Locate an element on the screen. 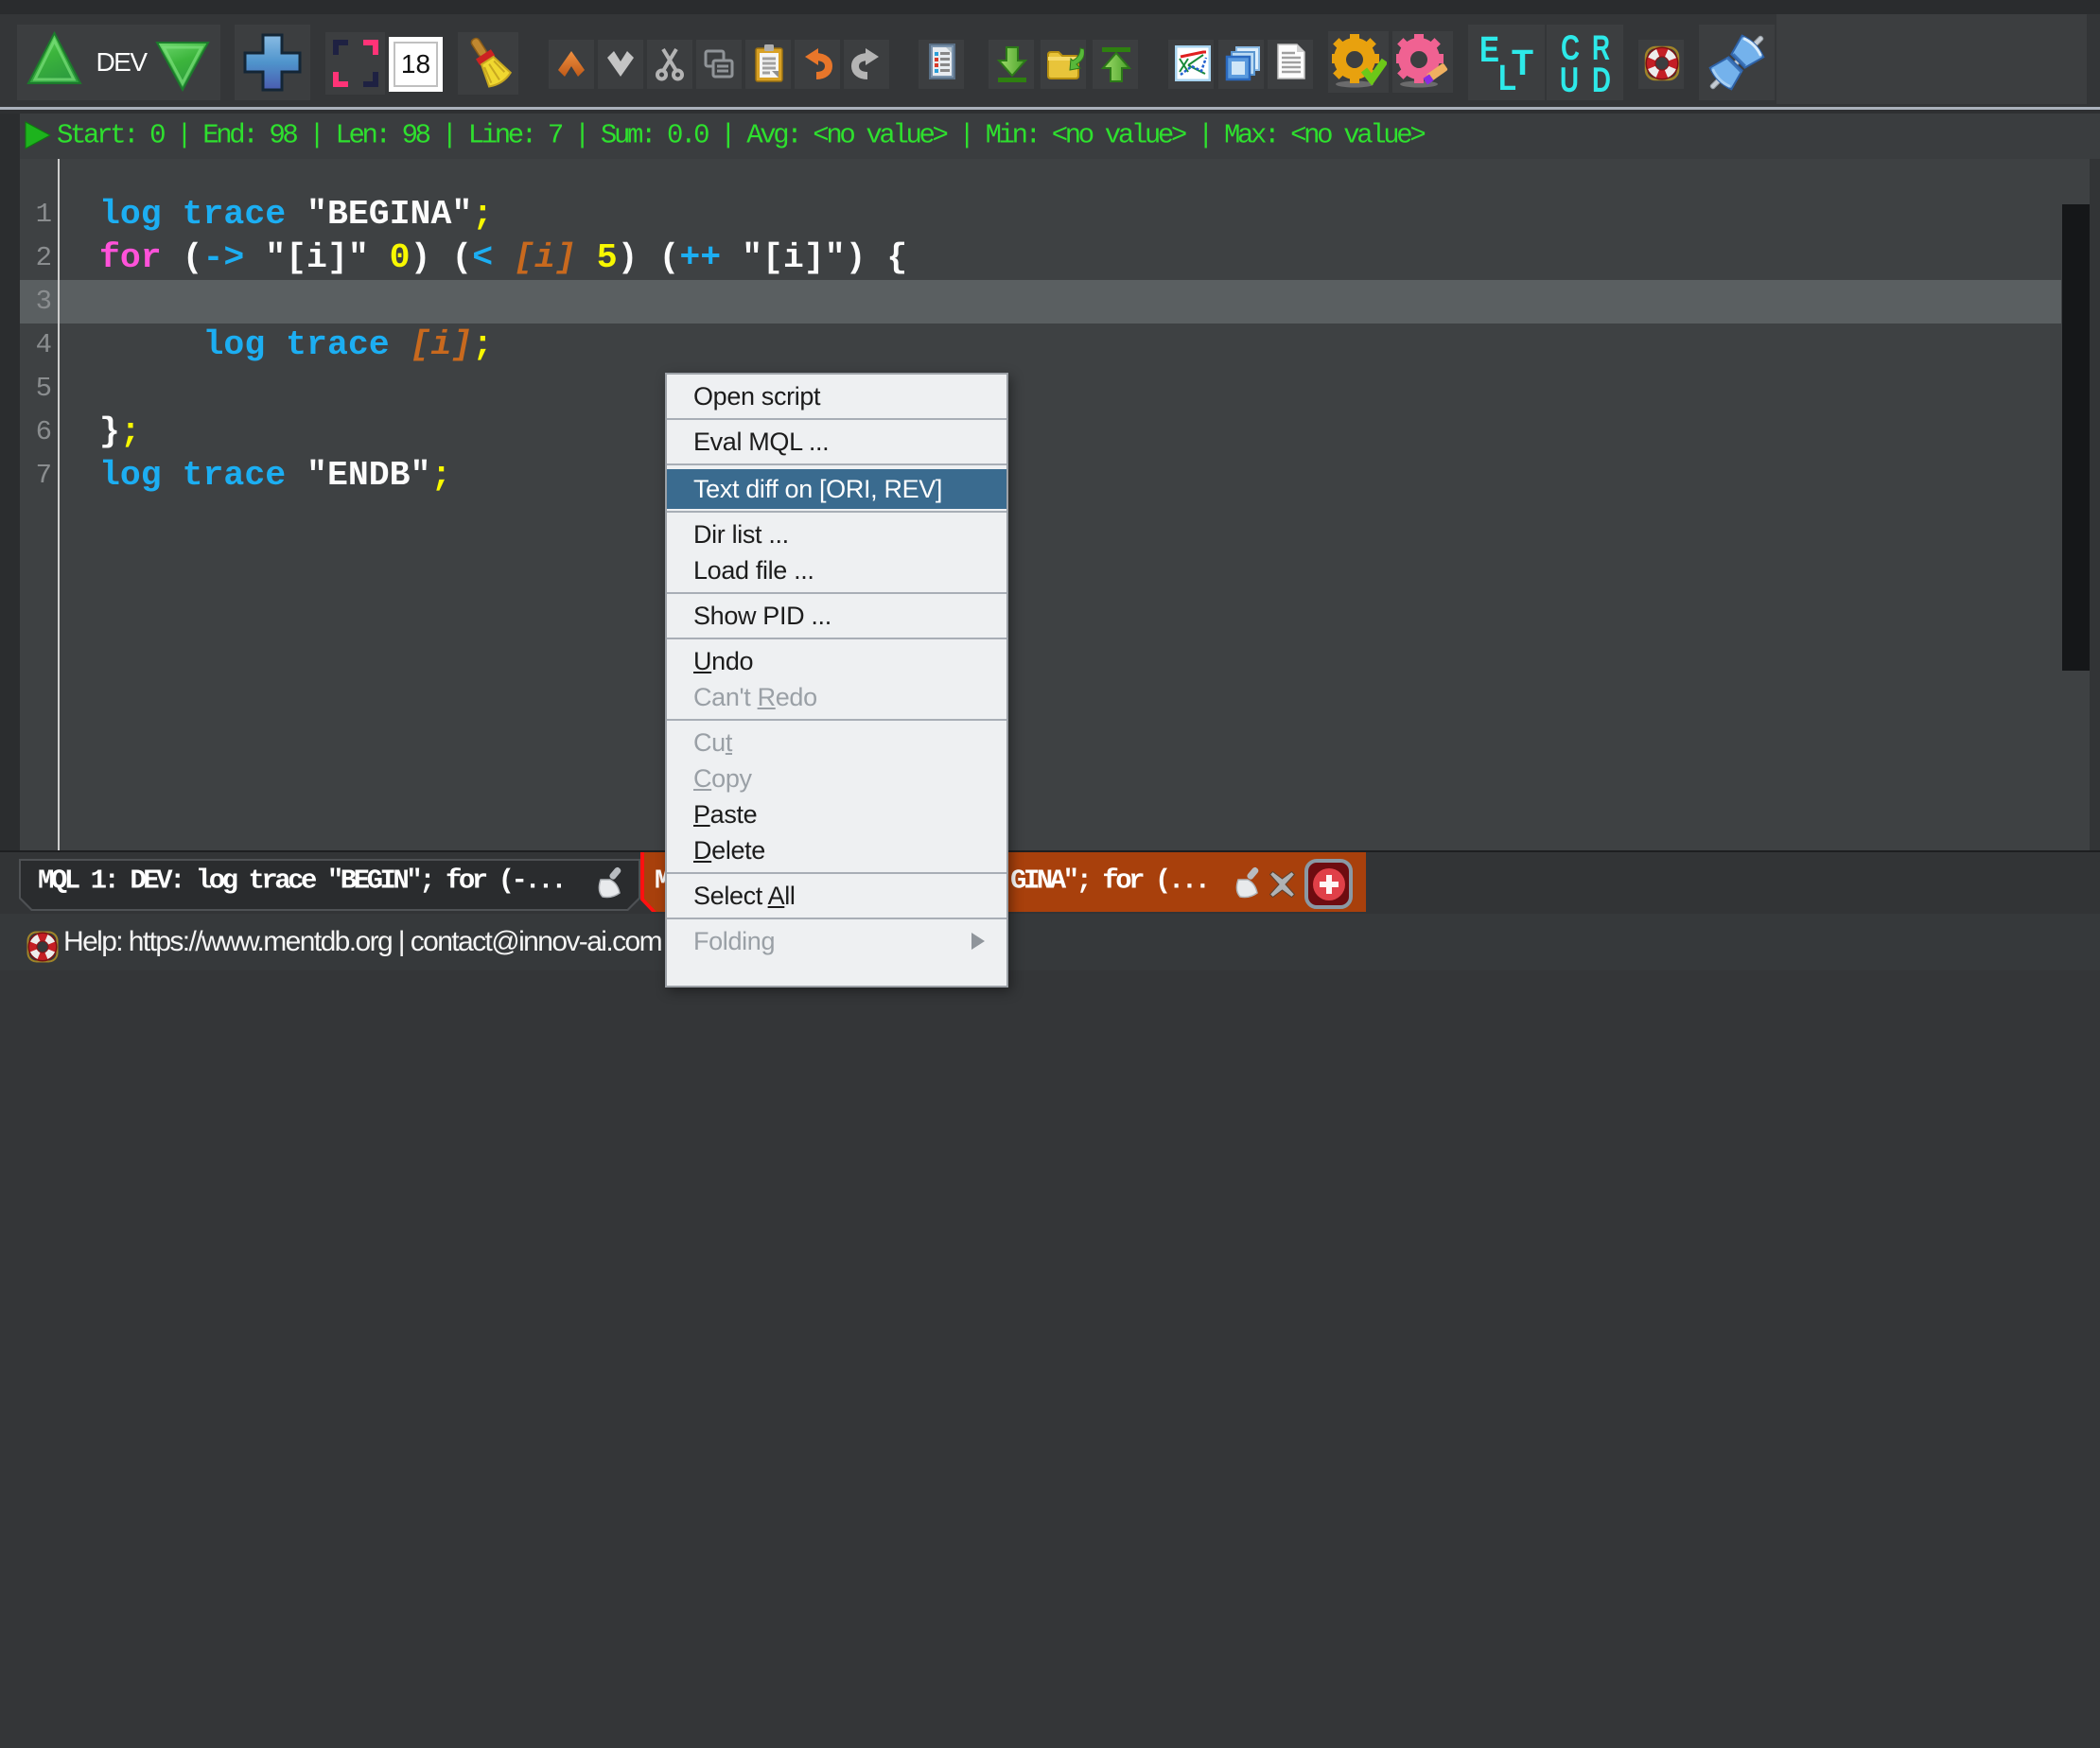 This screenshot has height=1748, width=2100. svg-text: U is located at coordinates (1569, 80).